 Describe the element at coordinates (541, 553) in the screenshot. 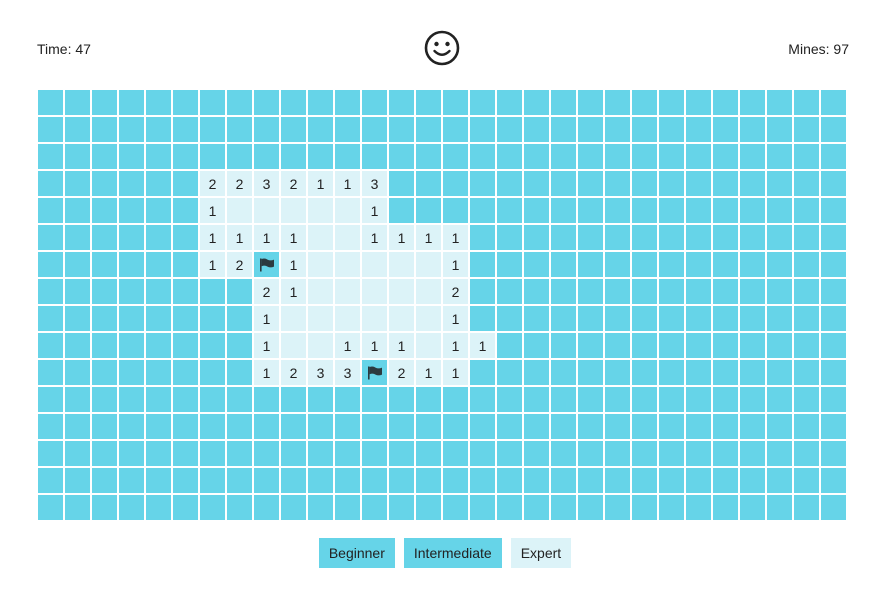

I see `expert-button: Expert` at that location.